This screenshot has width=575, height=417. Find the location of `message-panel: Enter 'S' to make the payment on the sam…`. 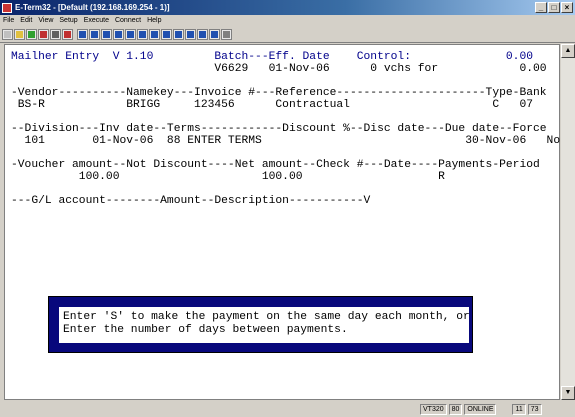

message-panel: Enter 'S' to make the payment on the sam… is located at coordinates (264, 325).